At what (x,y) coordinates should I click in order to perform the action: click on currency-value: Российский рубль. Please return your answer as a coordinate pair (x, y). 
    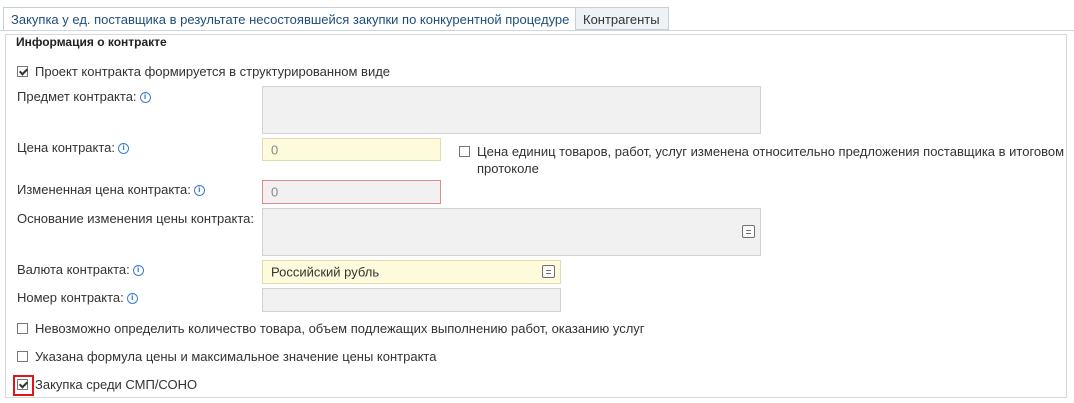
    Looking at the image, I should click on (325, 272).